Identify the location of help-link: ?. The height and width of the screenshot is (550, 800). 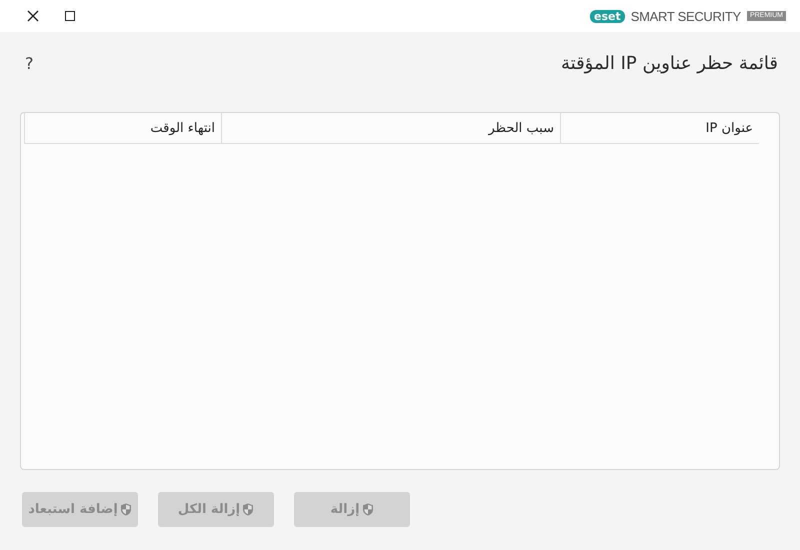
(27, 63).